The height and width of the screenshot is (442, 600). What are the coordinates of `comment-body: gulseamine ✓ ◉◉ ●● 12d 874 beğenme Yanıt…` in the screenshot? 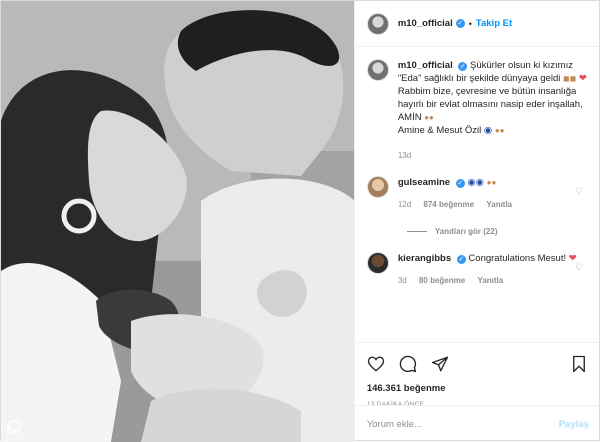 It's located at (492, 193).